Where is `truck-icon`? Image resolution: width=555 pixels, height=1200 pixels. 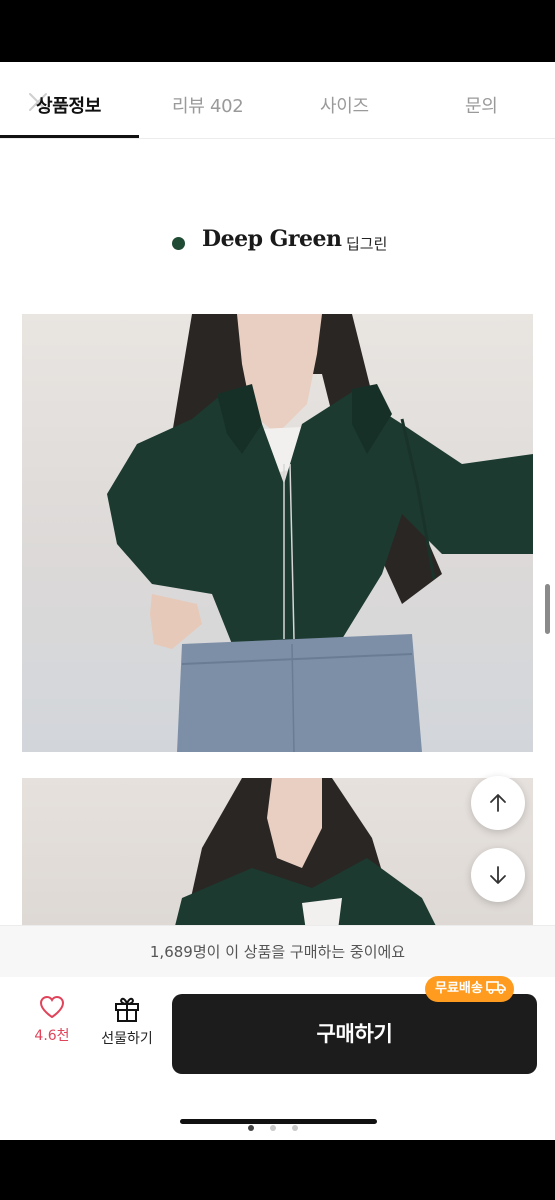 truck-icon is located at coordinates (496, 987).